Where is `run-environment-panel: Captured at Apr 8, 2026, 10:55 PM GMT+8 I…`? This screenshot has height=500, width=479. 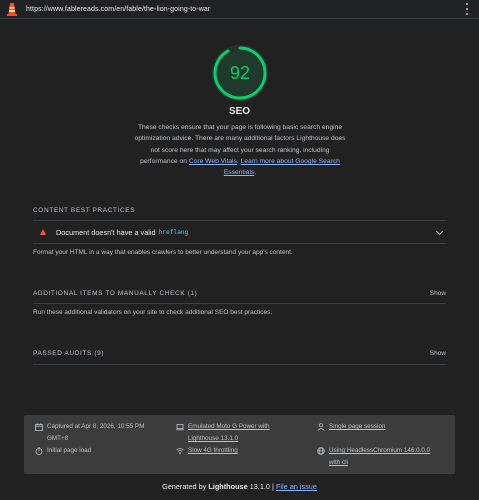 run-environment-panel: Captured at Apr 8, 2026, 10:55 PM GMT+8 I… is located at coordinates (239, 444).